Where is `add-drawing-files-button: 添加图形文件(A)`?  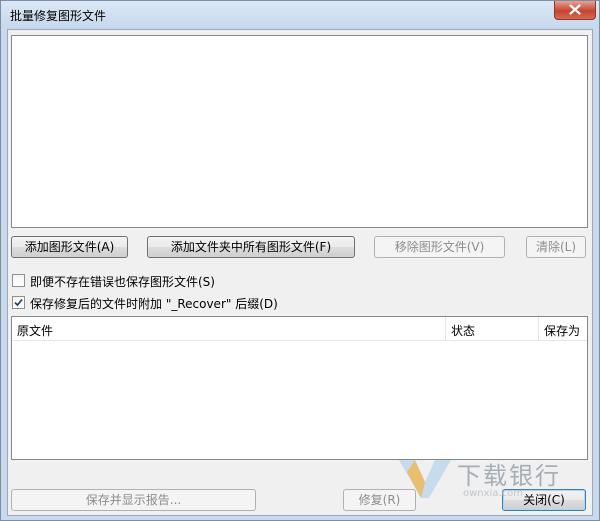
add-drawing-files-button: 添加图形文件(A) is located at coordinates (69, 247).